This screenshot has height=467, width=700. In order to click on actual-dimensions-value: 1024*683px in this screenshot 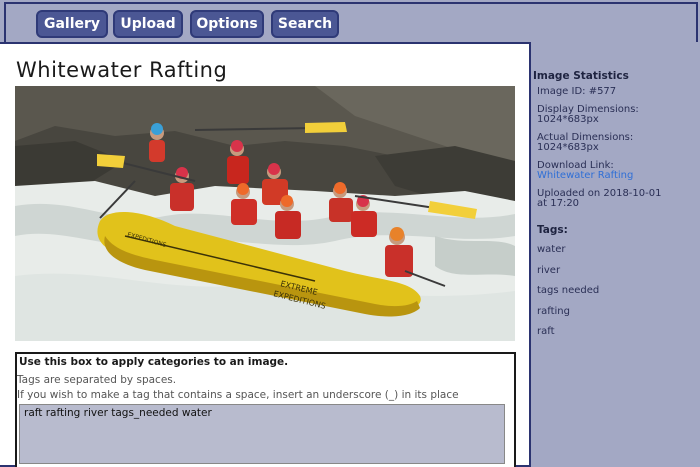, I will do `click(568, 147)`.